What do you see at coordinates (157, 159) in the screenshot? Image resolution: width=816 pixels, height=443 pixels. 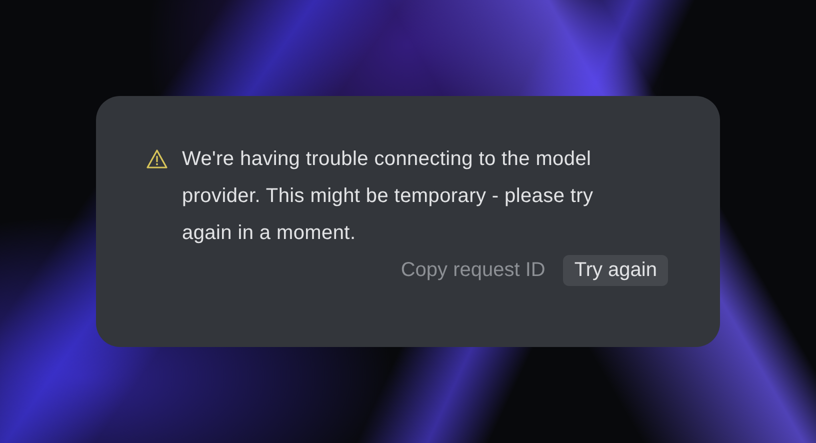 I see `warning-icon` at bounding box center [157, 159].